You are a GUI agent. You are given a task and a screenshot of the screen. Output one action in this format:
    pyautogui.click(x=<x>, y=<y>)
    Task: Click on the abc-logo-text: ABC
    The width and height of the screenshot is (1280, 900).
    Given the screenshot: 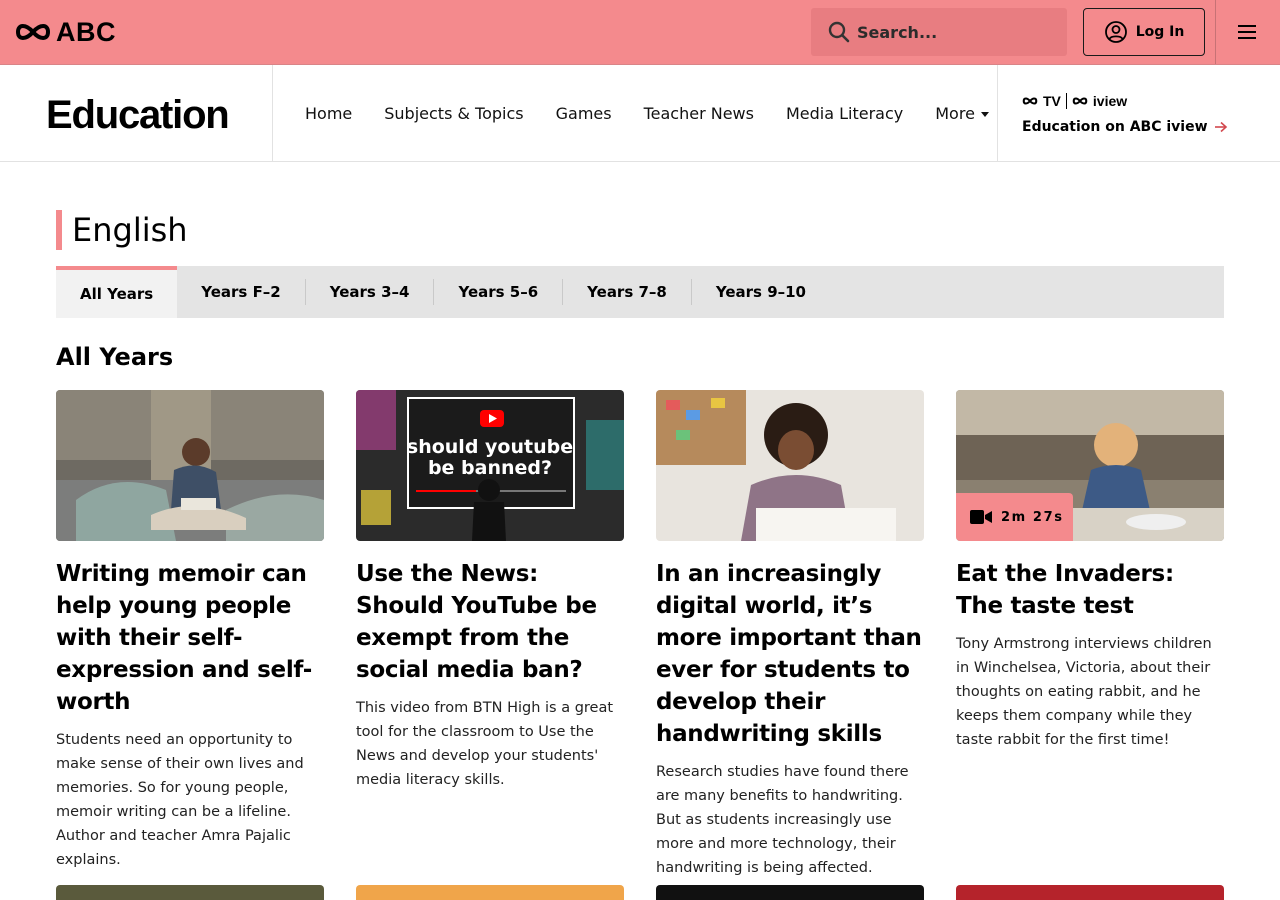 What is the action you would take?
    pyautogui.click(x=86, y=31)
    